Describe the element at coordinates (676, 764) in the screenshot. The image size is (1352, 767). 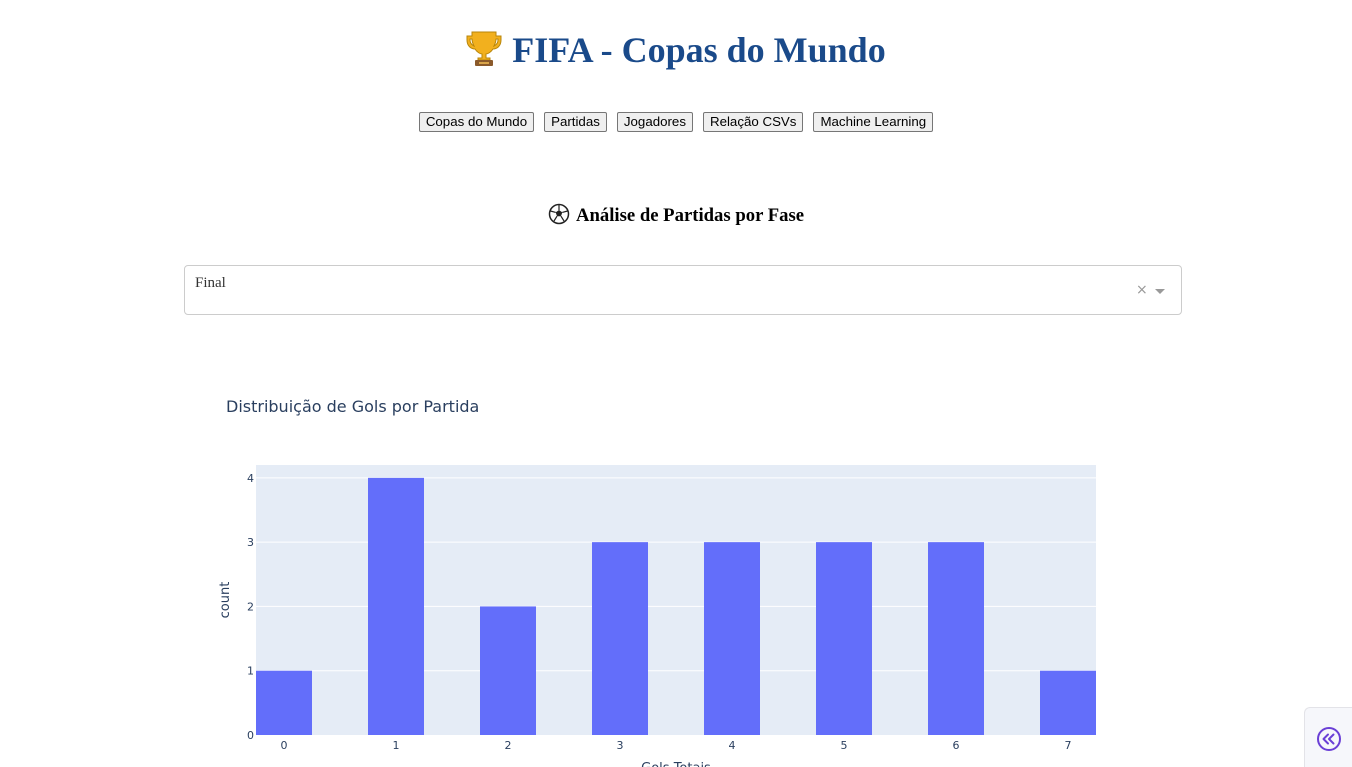
I see `x-axis-title: Gols Totais` at that location.